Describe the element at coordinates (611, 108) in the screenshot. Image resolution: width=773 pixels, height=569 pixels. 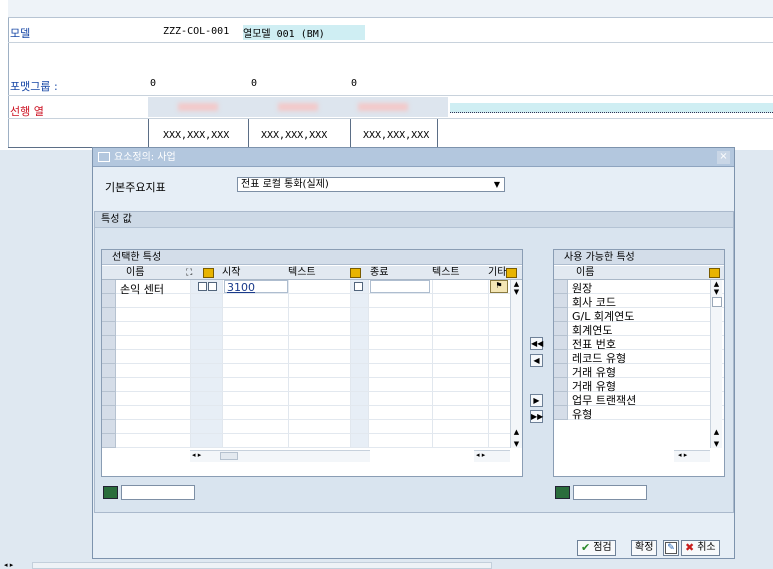
I see `lead-column-dotted` at that location.